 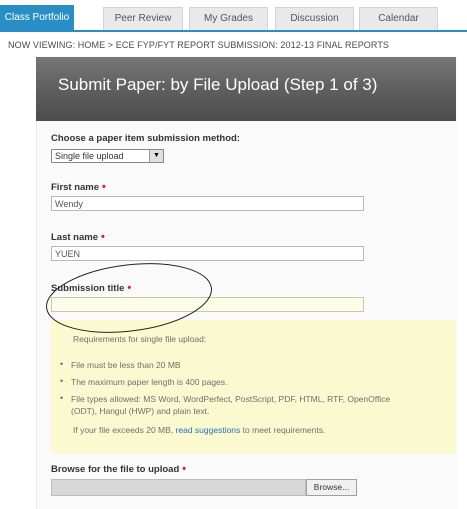 What do you see at coordinates (89, 156) in the screenshot?
I see `submission-method-value: Single file upload` at bounding box center [89, 156].